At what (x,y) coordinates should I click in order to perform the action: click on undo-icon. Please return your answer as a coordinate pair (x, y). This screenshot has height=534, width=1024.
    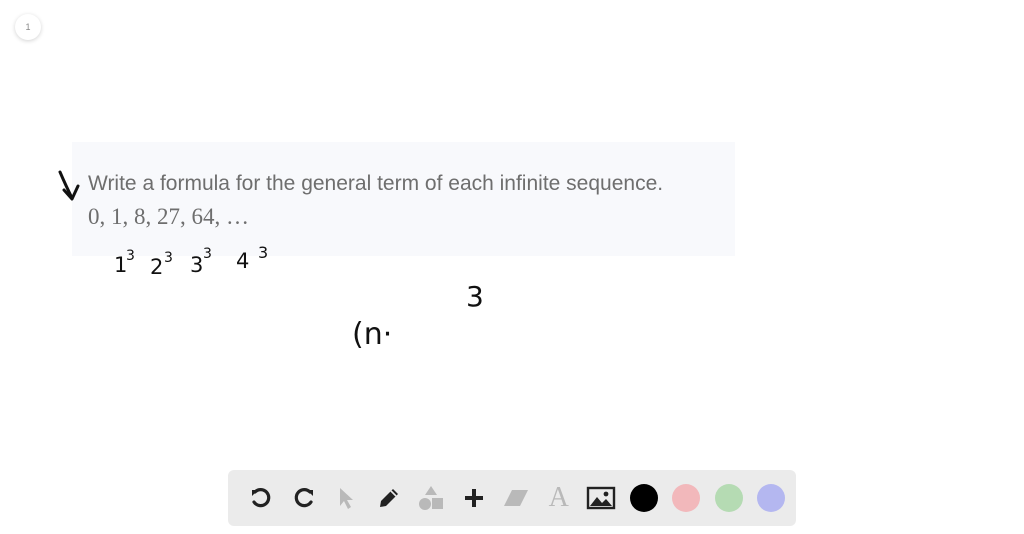
    Looking at the image, I should click on (261, 498).